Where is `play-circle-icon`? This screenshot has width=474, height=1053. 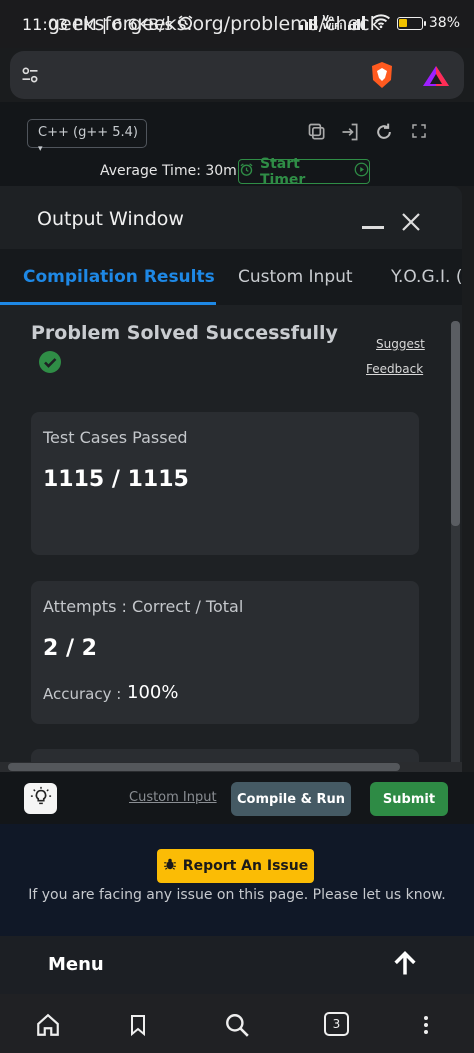
play-circle-icon is located at coordinates (361, 171).